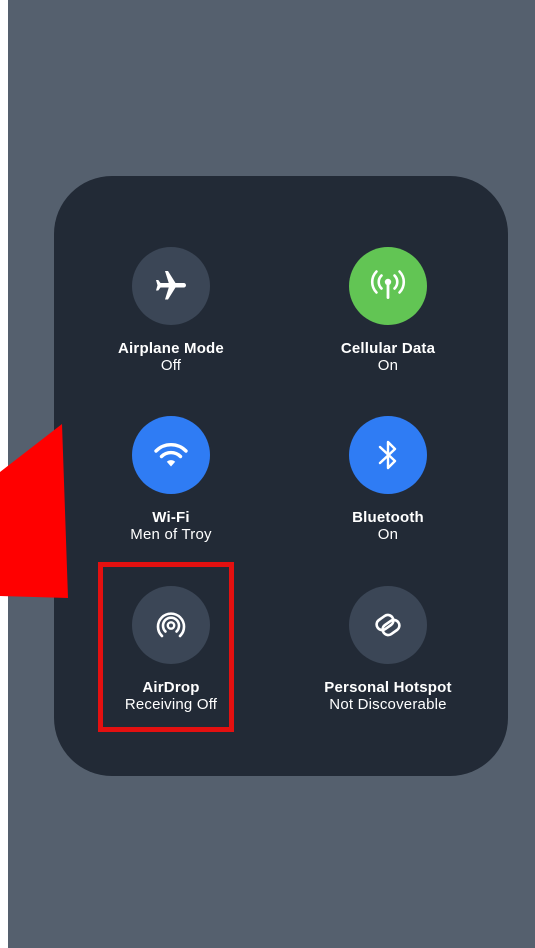 The width and height of the screenshot is (535, 948). I want to click on personal-hotspot-status: Not Discoverable, so click(388, 704).